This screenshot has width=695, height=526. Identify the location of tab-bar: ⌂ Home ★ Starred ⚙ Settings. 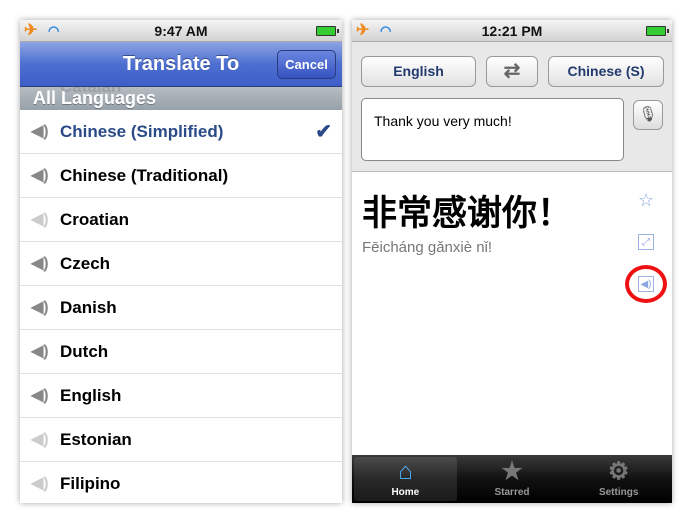
(512, 479).